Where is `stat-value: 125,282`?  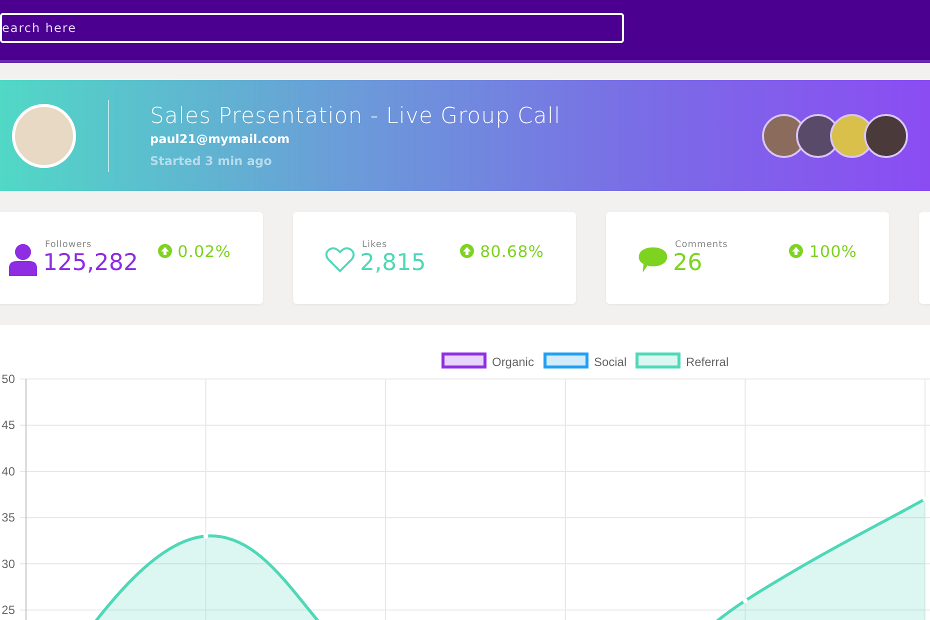 stat-value: 125,282 is located at coordinates (90, 263).